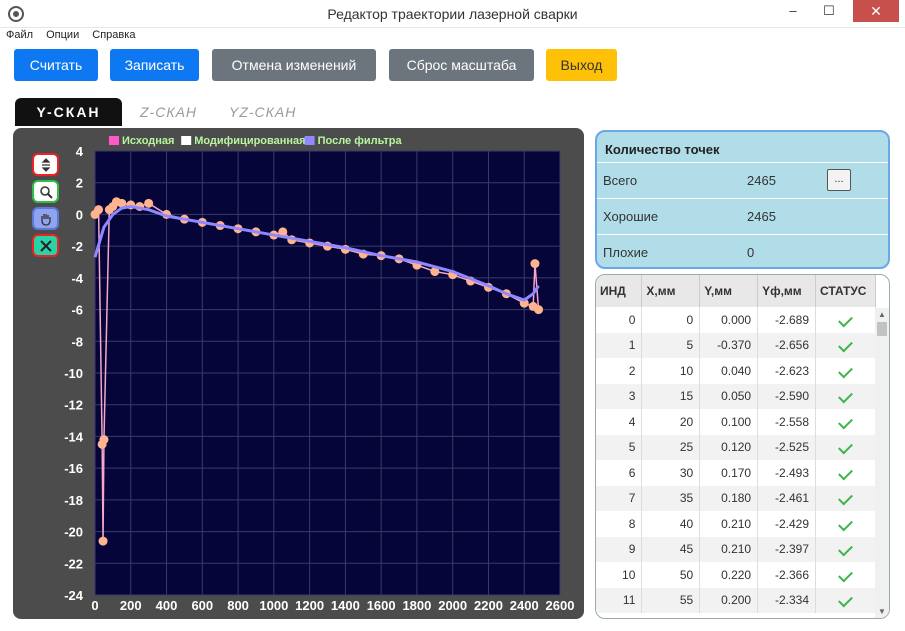 Image resolution: width=905 pixels, height=631 pixels. What do you see at coordinates (249, 141) in the screenshot?
I see `legend-label: Модифицированная` at bounding box center [249, 141].